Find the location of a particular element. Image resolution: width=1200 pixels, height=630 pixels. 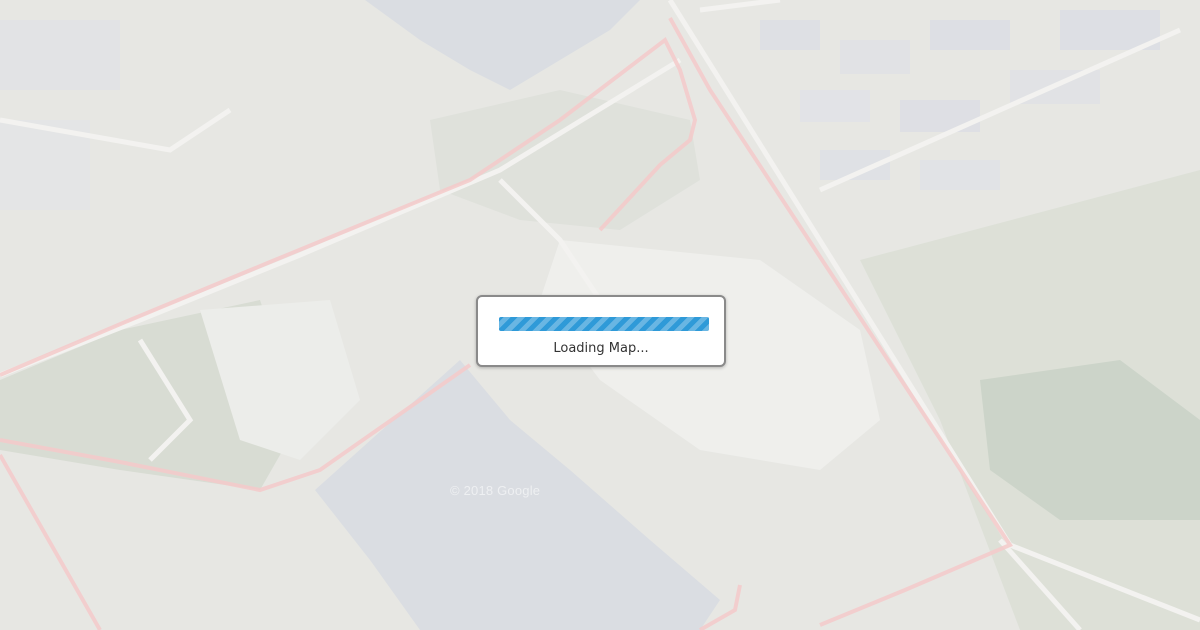

progress-track is located at coordinates (604, 324).